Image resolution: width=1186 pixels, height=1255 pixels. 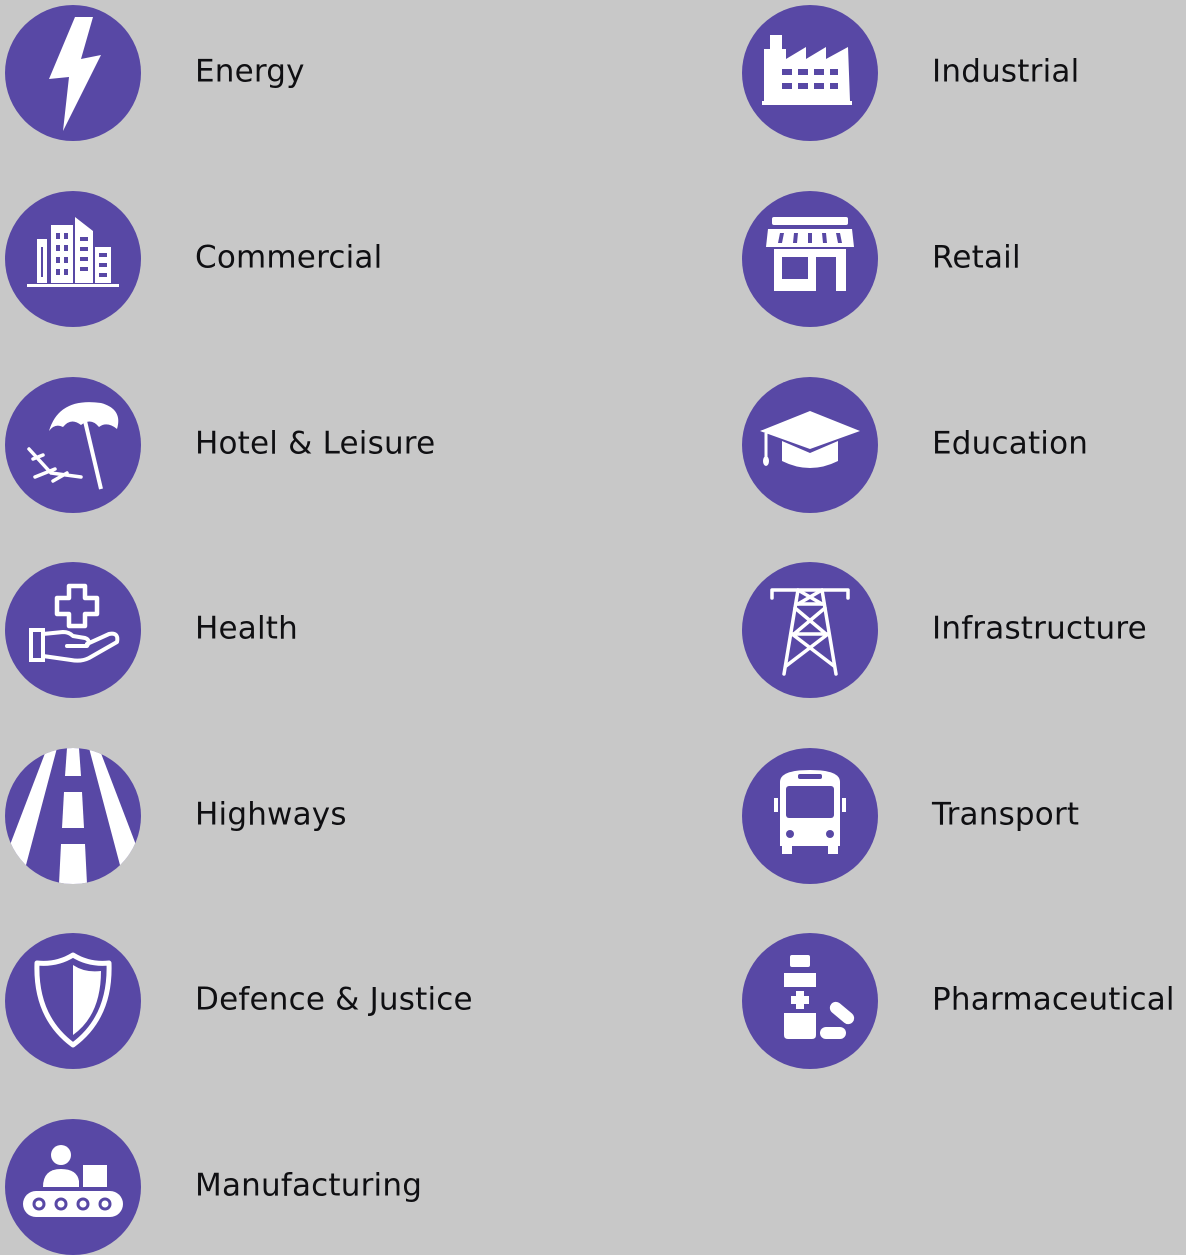 What do you see at coordinates (73, 1001) in the screenshot?
I see `shield-icon` at bounding box center [73, 1001].